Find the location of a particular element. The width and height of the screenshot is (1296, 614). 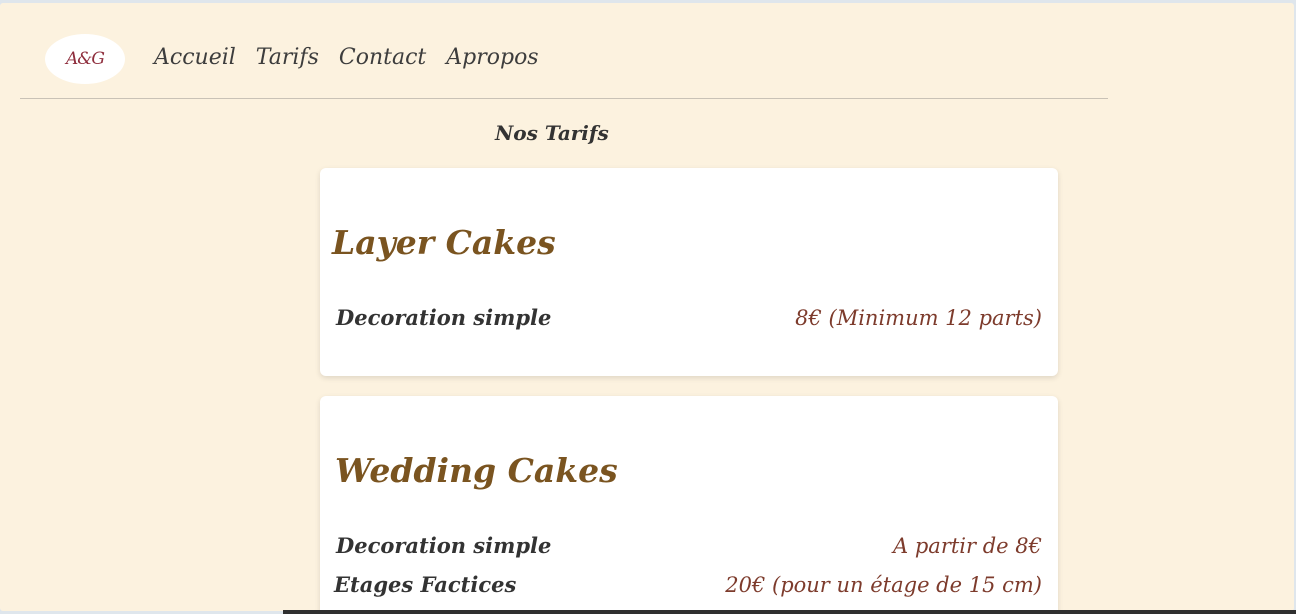

item-name: Etages Factices is located at coordinates (425, 584).